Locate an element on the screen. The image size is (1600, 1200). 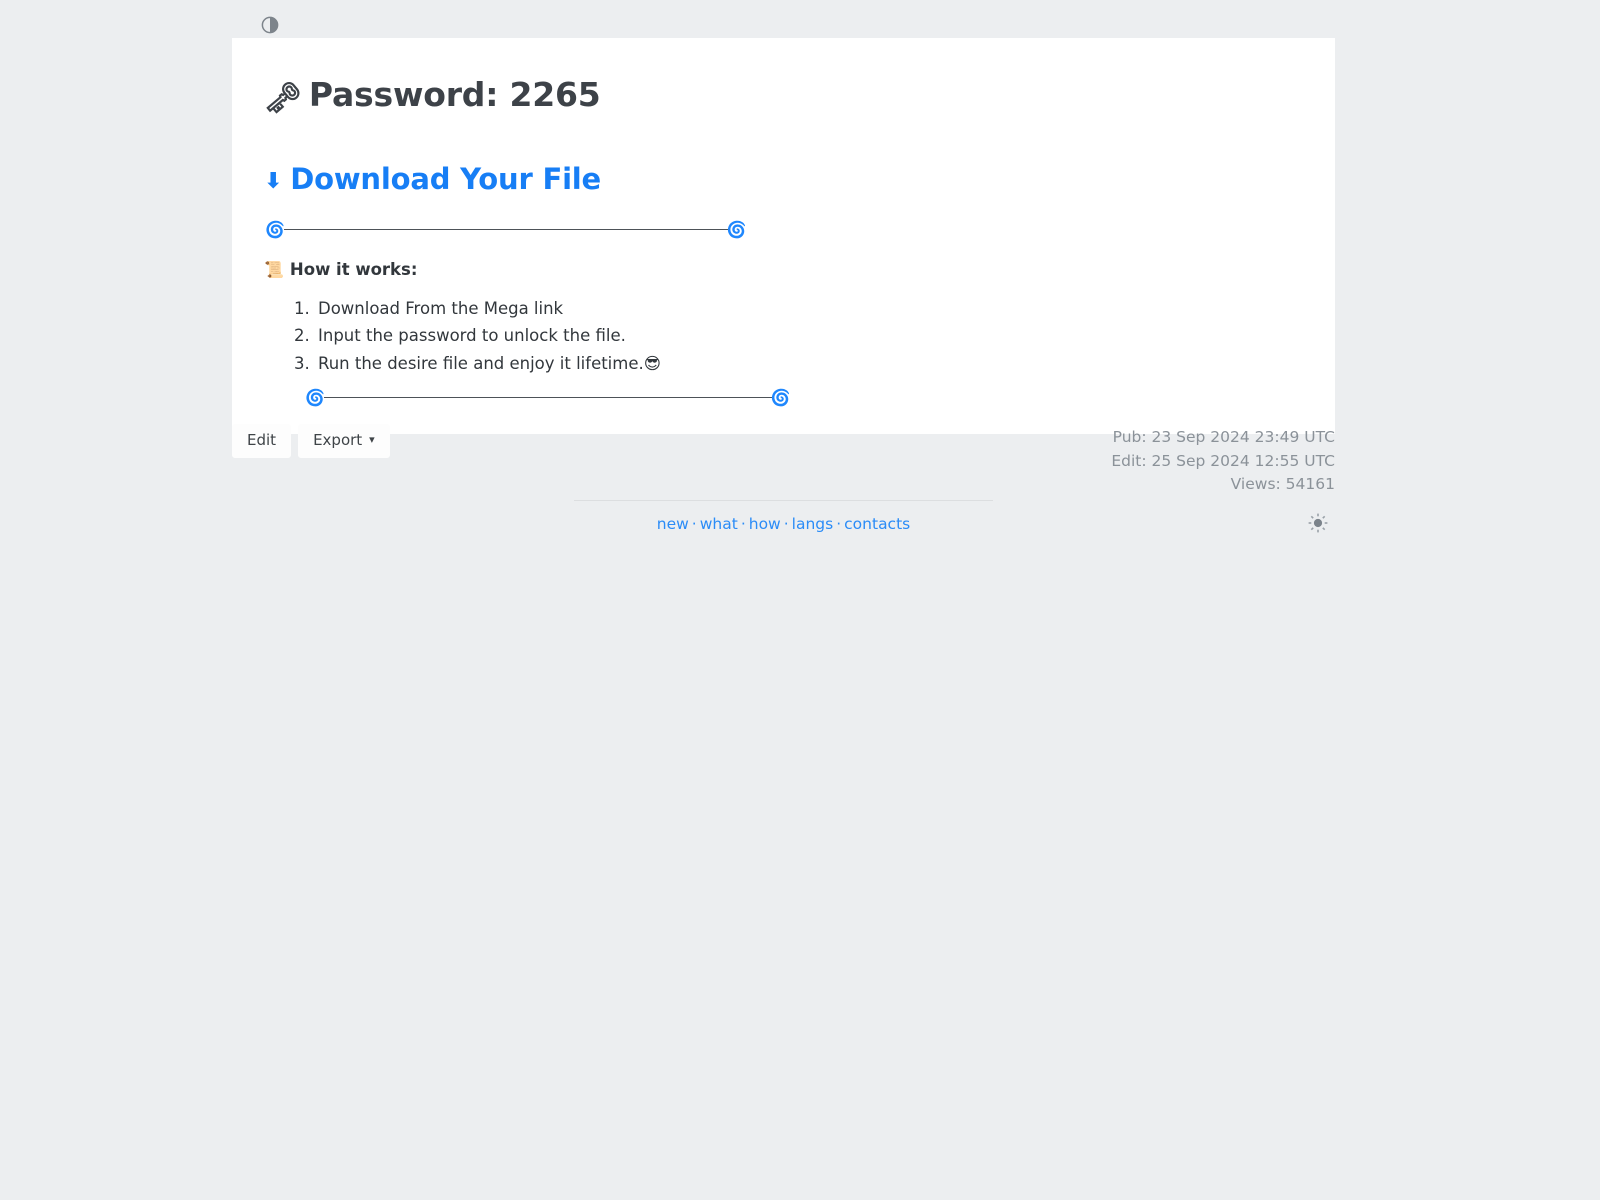
footer-link-contacts: contacts is located at coordinates (877, 524).